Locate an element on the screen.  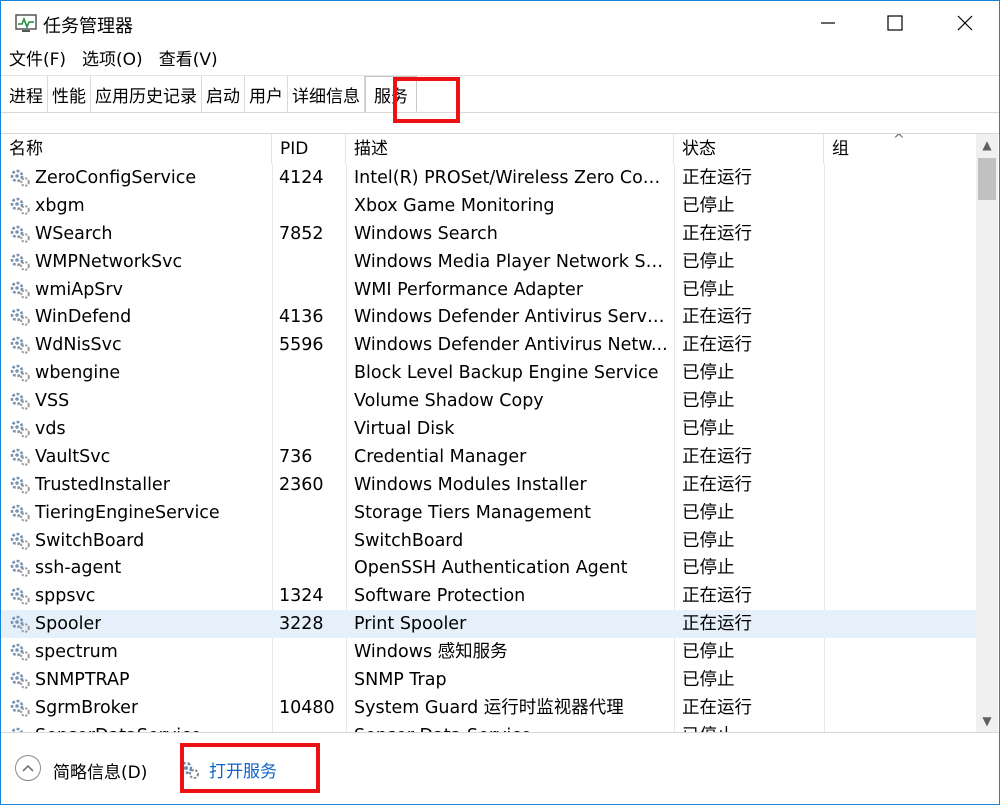
service-row: xbgm Xbox Game Monitoring 已停止 is located at coordinates (488, 206).